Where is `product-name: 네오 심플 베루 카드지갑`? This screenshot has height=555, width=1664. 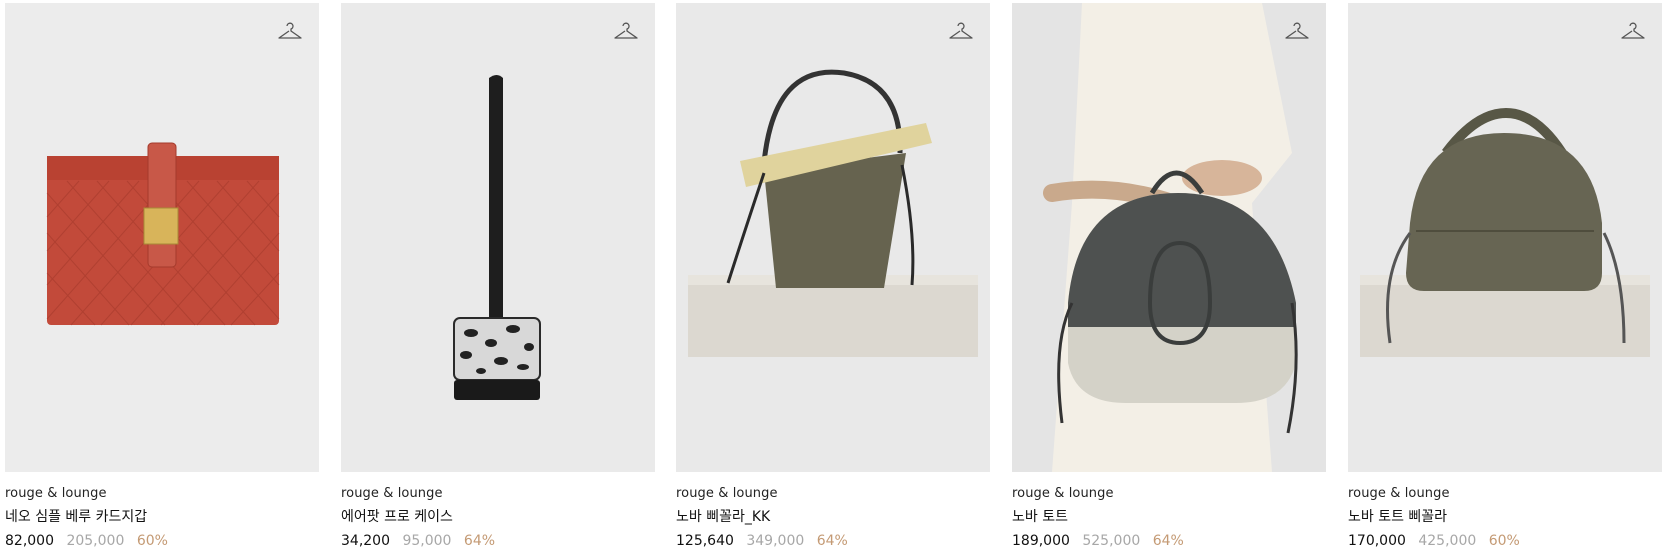 product-name: 네오 심플 베루 카드지갑 is located at coordinates (162, 517).